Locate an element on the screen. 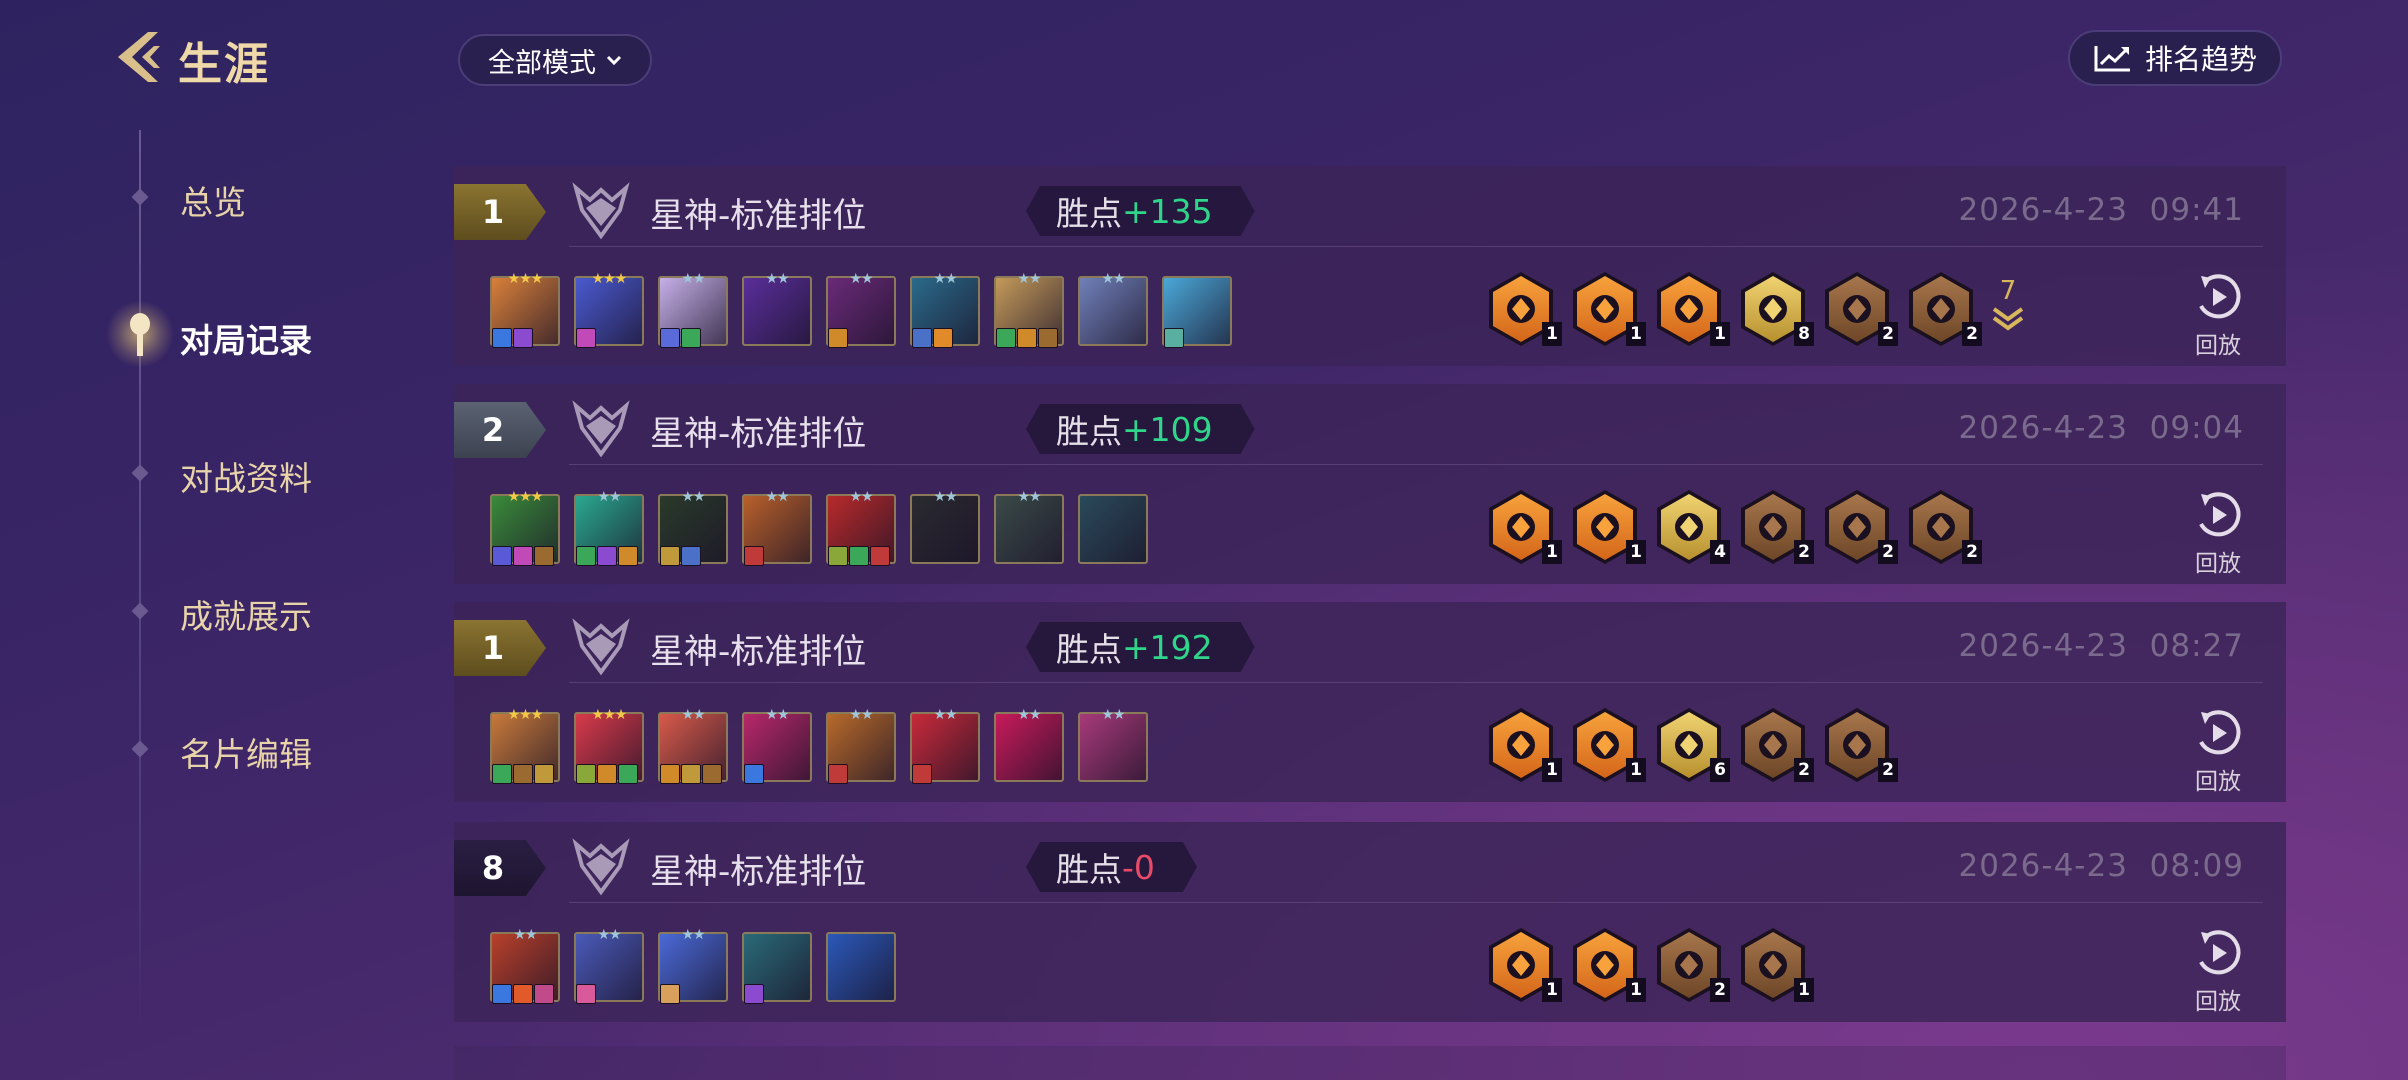 This screenshot has height=1080, width=2408. rank-trend-button: 排名趋势 is located at coordinates (2175, 58).